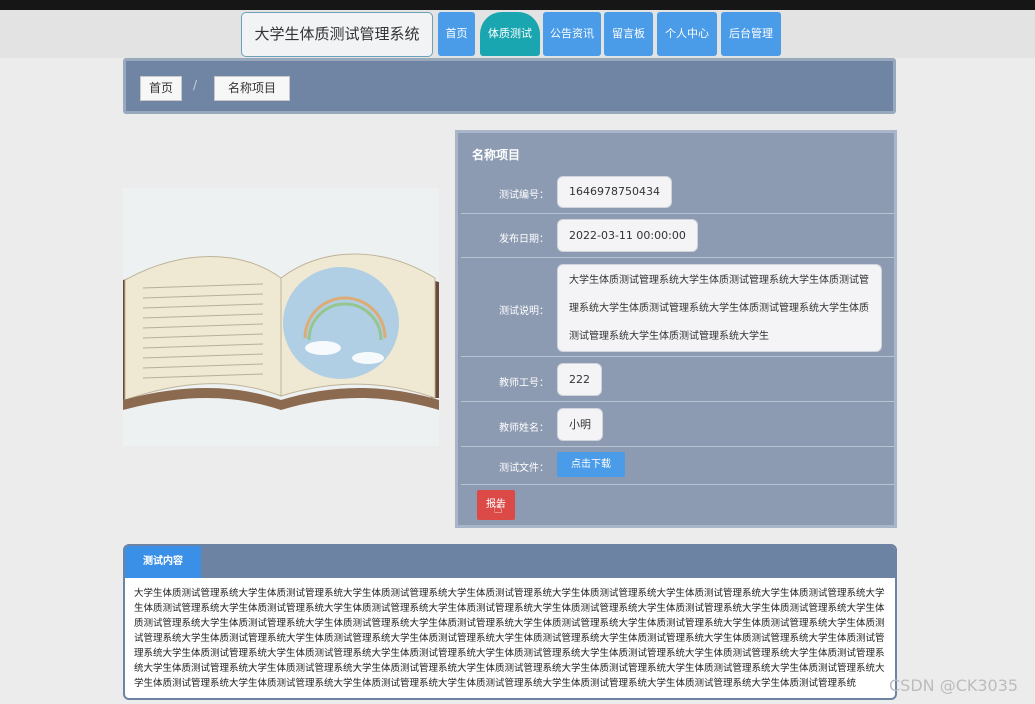 This screenshot has width=1035, height=704. Describe the element at coordinates (580, 424) in the screenshot. I see `teacher-name-value: 小明` at that location.